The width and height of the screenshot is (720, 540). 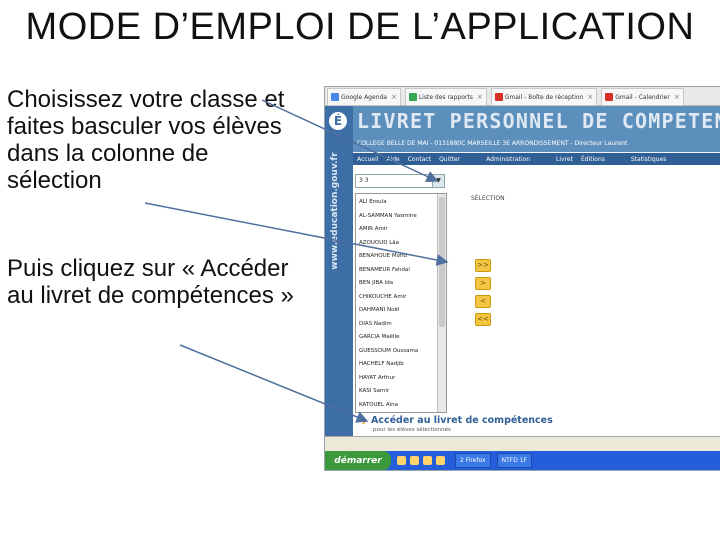 I want to click on browser-tab: Liste des rapports ×, so click(x=445, y=97).